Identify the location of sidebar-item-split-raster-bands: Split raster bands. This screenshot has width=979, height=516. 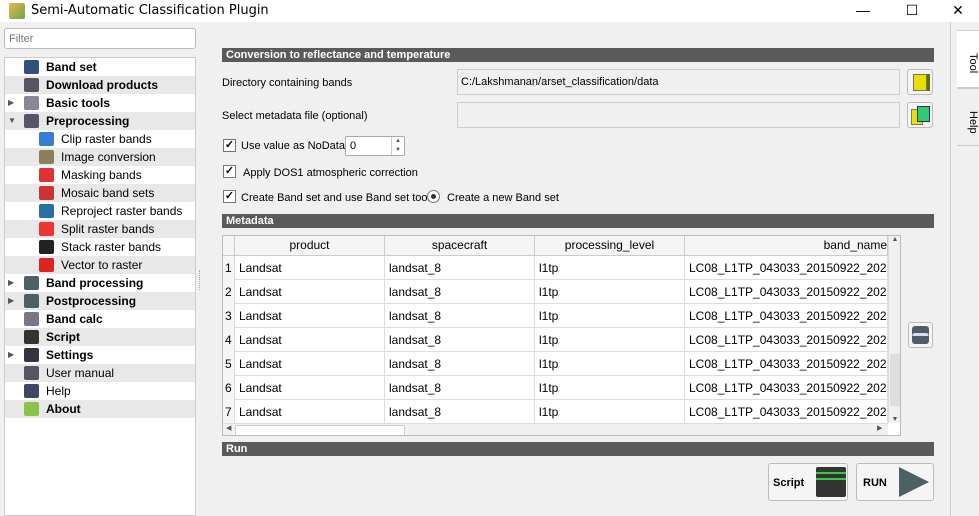
(100, 229).